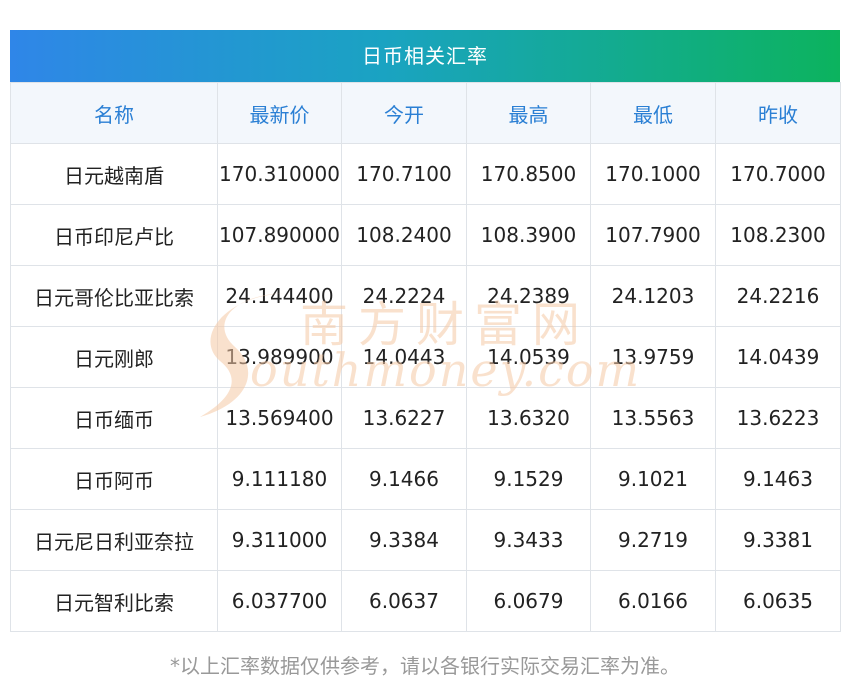 The image size is (850, 697). Describe the element at coordinates (653, 418) in the screenshot. I see `cell-low: 13.5563` at that location.